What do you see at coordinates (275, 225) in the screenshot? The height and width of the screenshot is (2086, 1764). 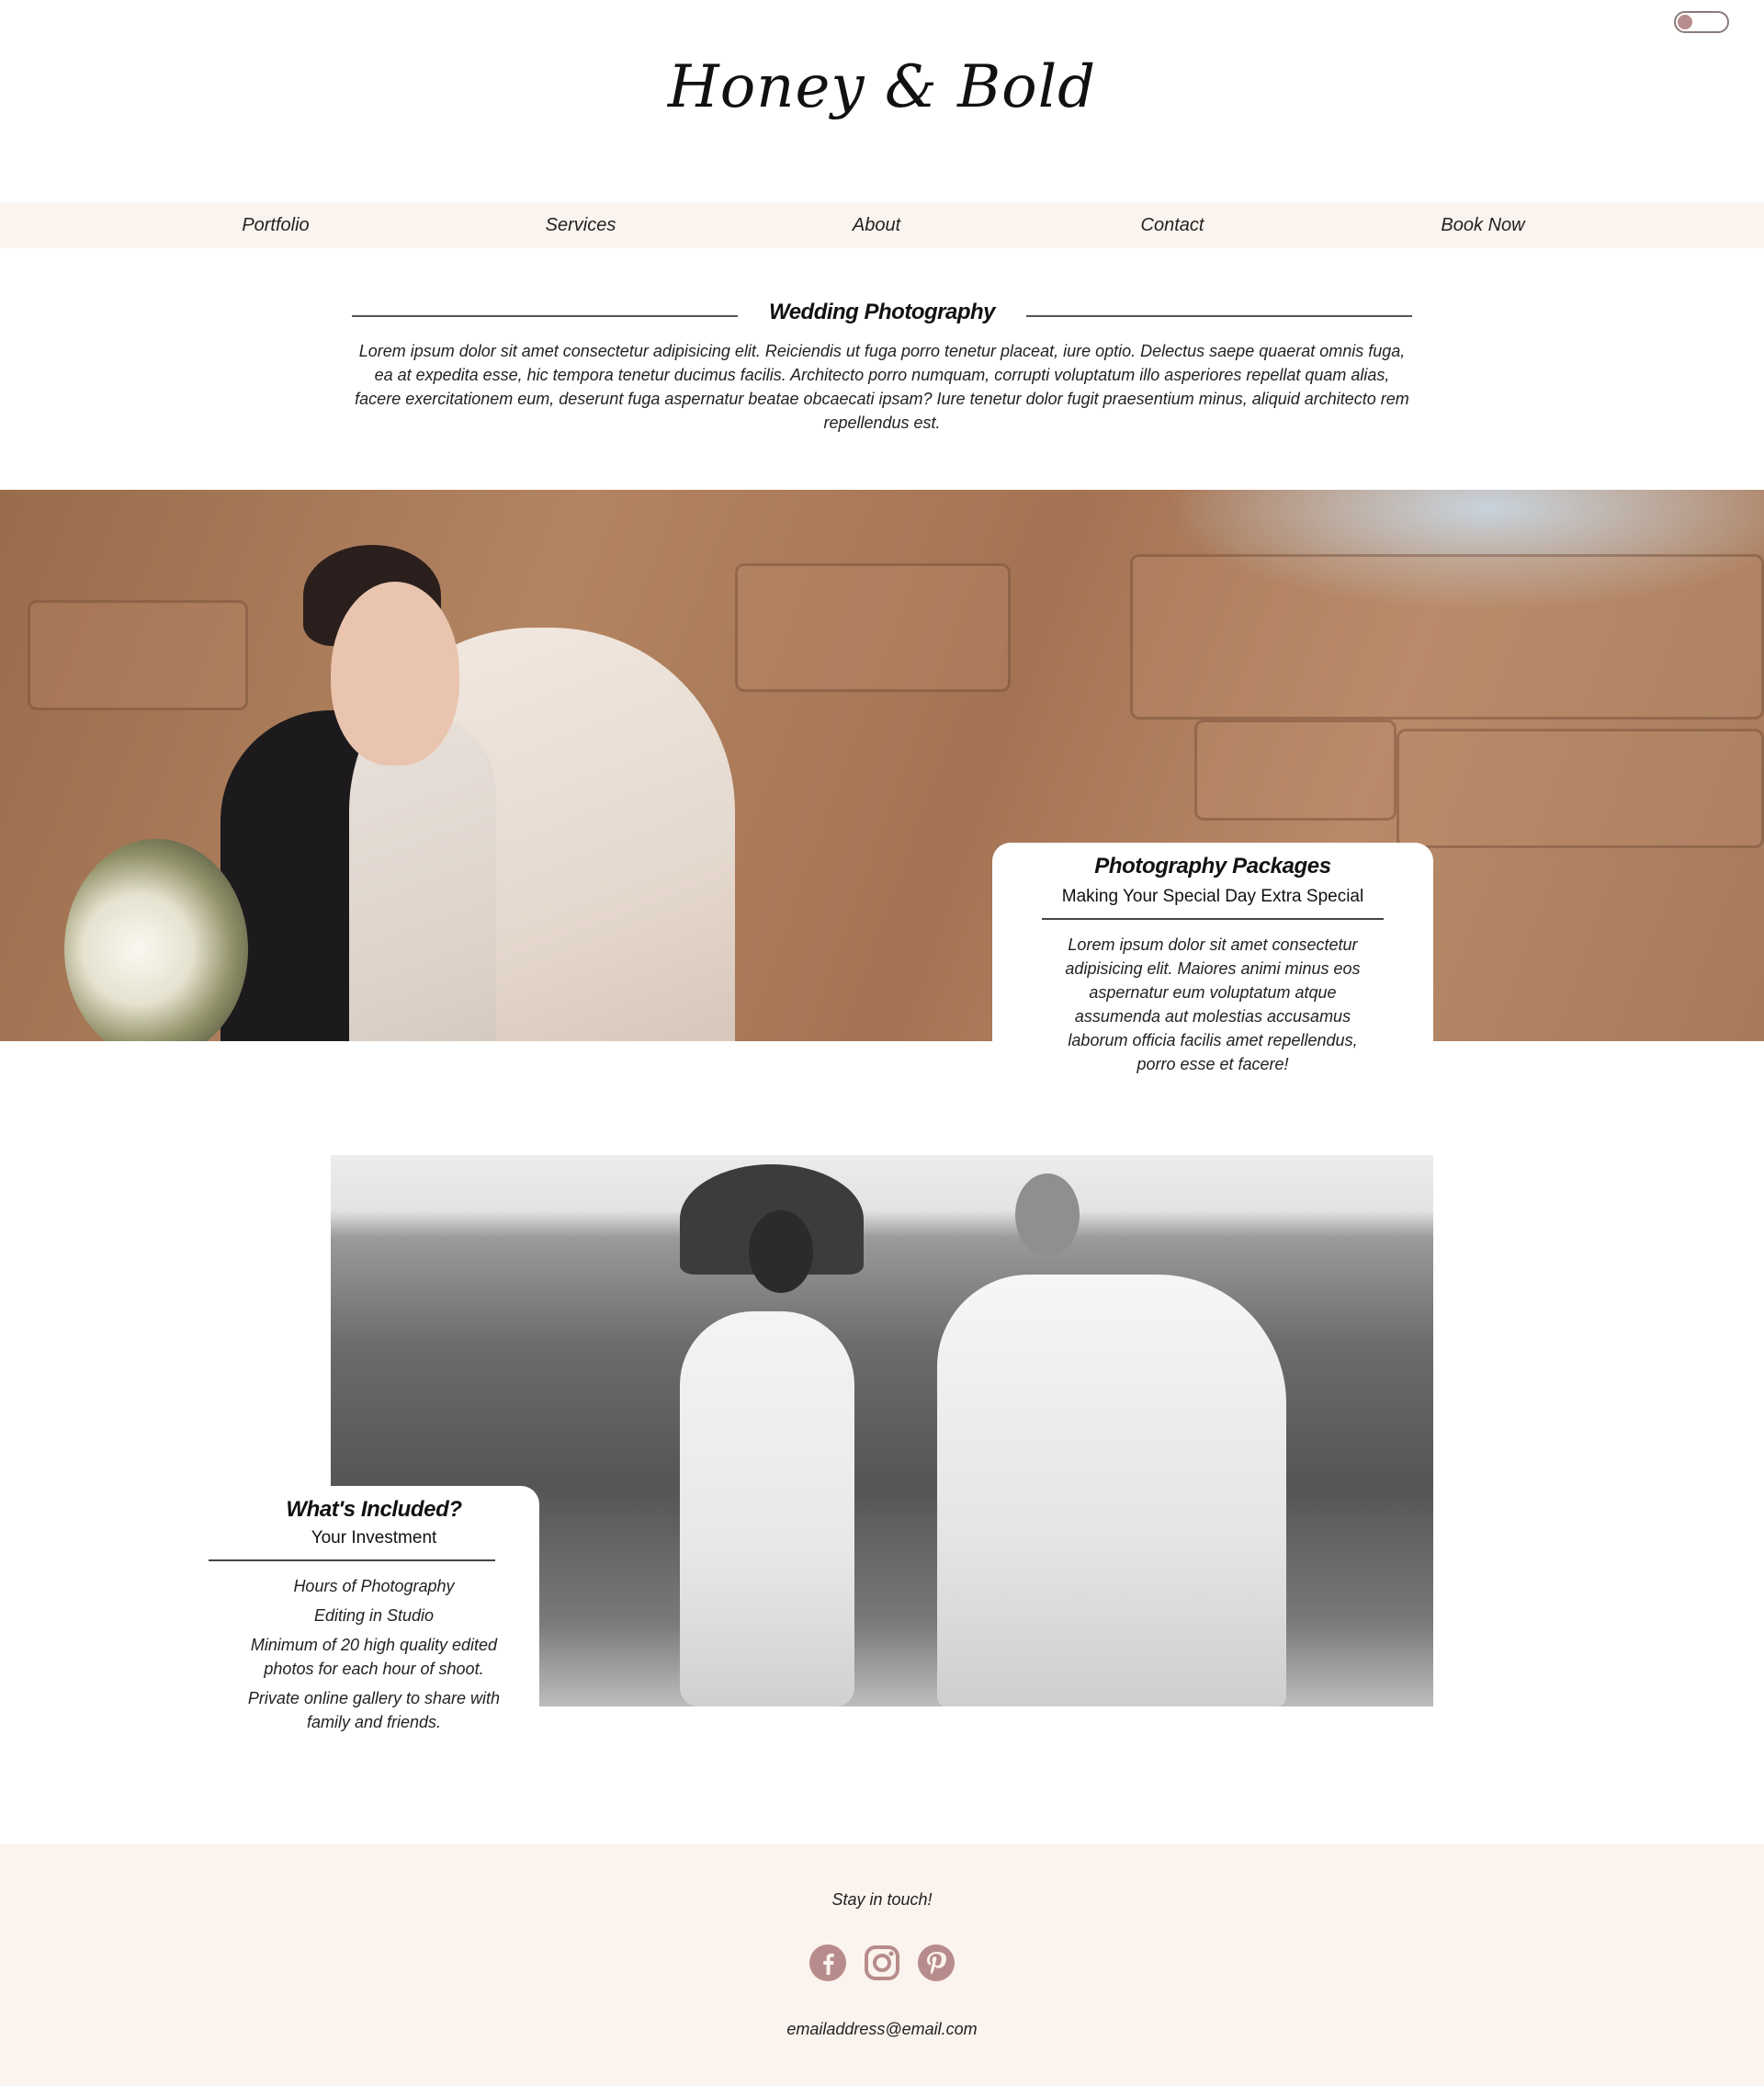 I see `nav-item-portfolio: Portfolio` at bounding box center [275, 225].